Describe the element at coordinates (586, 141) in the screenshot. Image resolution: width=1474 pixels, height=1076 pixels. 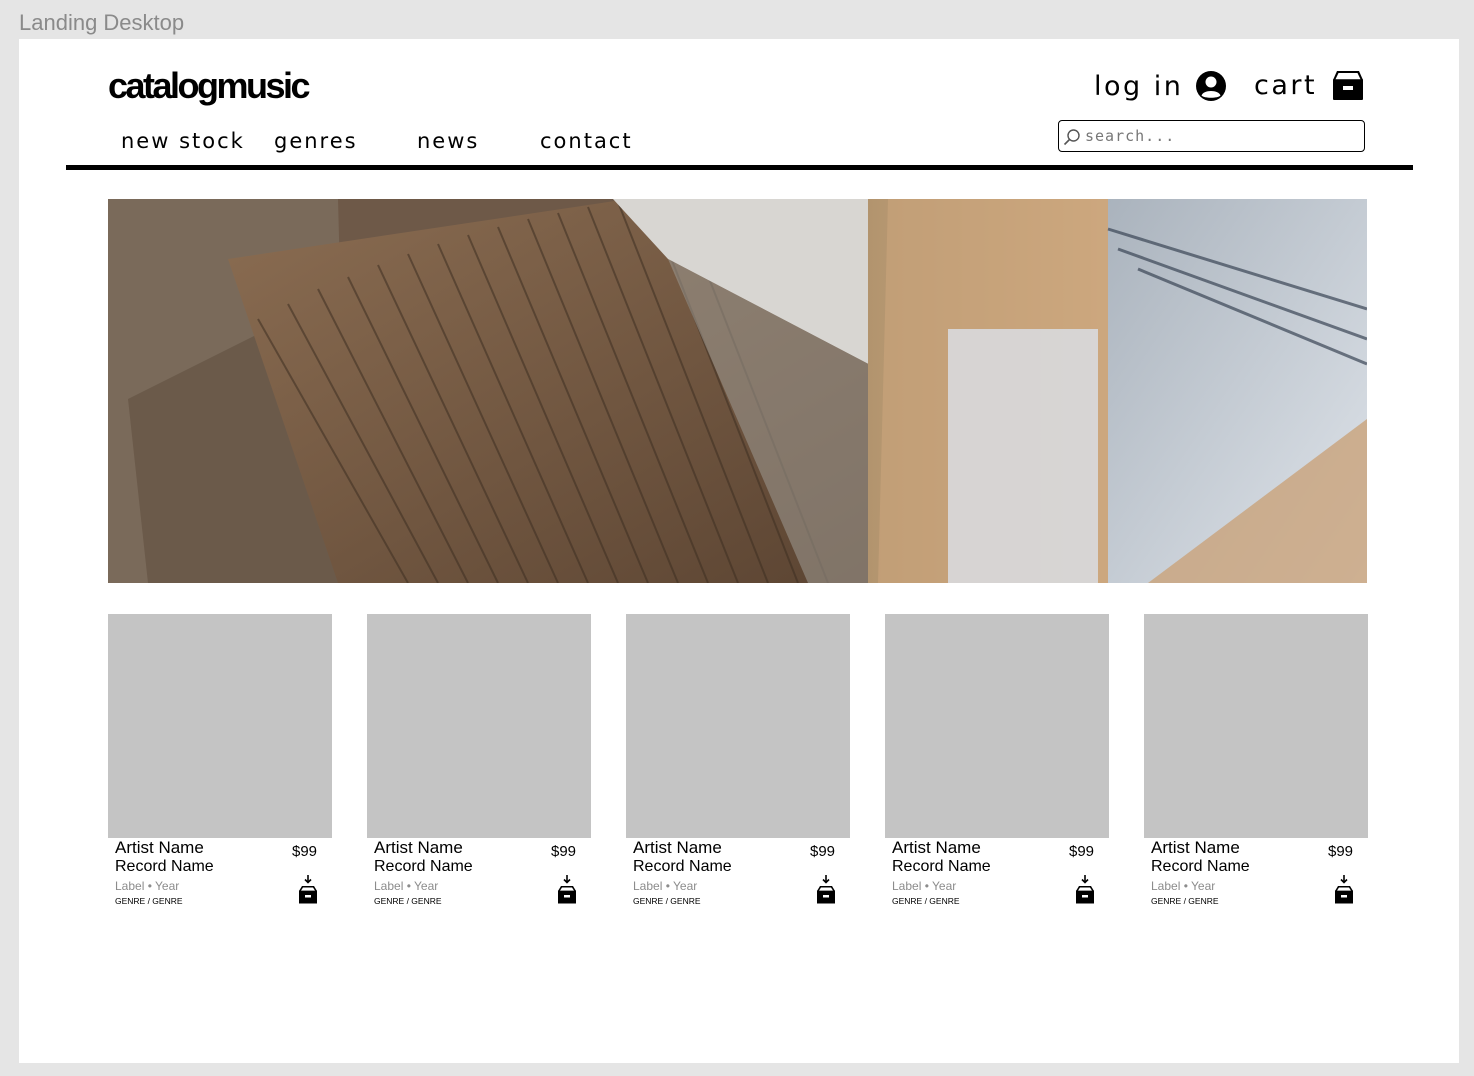
I see `nav-contact: contact` at that location.